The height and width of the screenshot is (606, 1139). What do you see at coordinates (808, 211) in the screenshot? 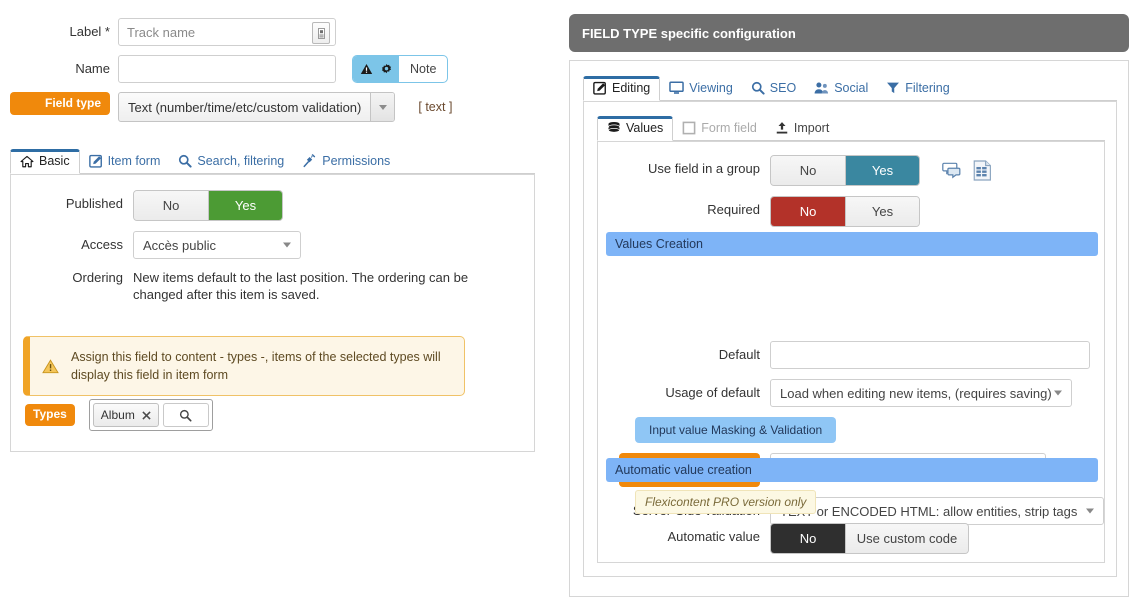
I see `required-option-no: No` at bounding box center [808, 211].